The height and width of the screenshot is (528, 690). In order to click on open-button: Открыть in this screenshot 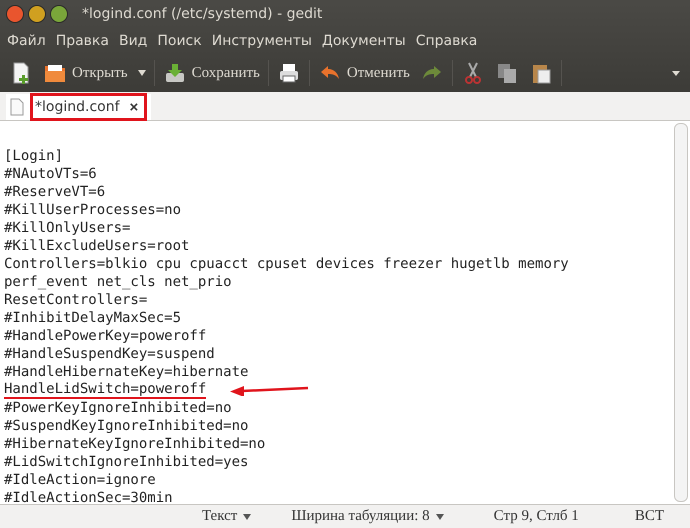, I will do `click(85, 73)`.